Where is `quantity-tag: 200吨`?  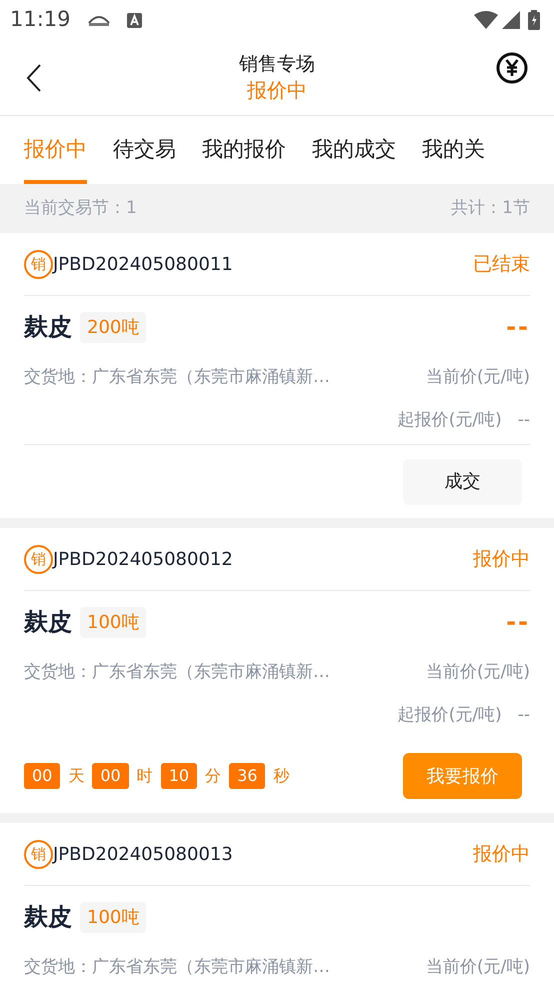
quantity-tag: 200吨 is located at coordinates (113, 327).